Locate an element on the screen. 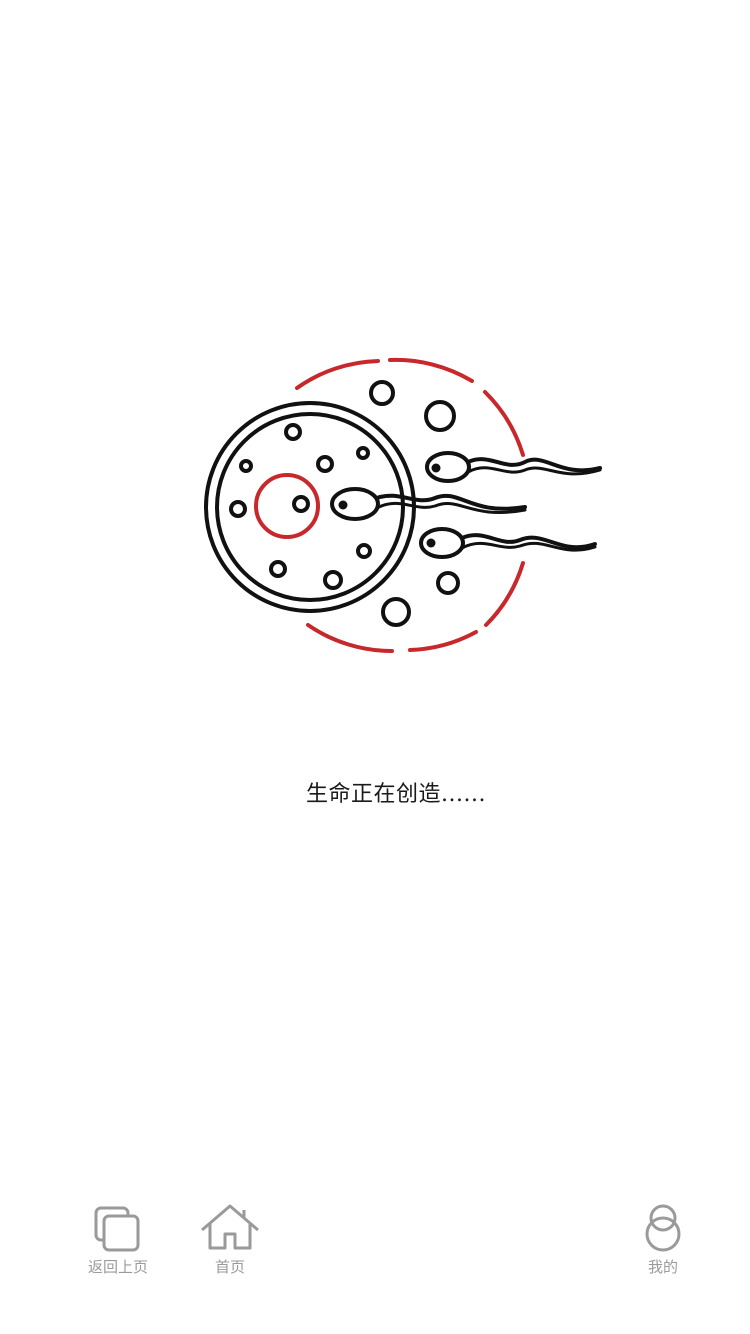  sperm-bottom is located at coordinates (508, 543).